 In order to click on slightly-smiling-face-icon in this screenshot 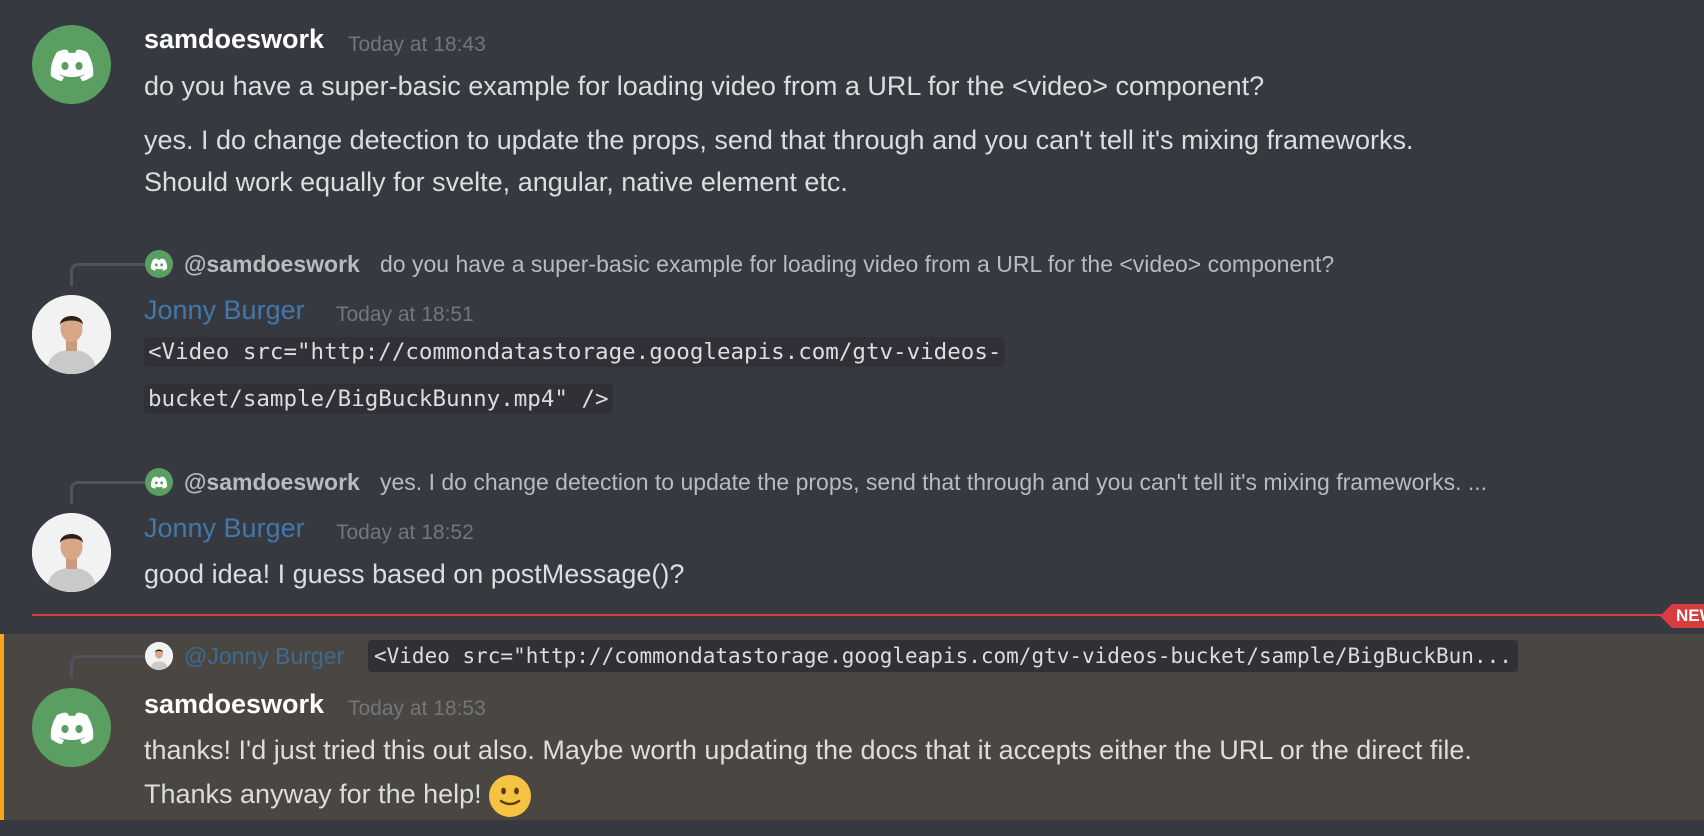, I will do `click(510, 795)`.